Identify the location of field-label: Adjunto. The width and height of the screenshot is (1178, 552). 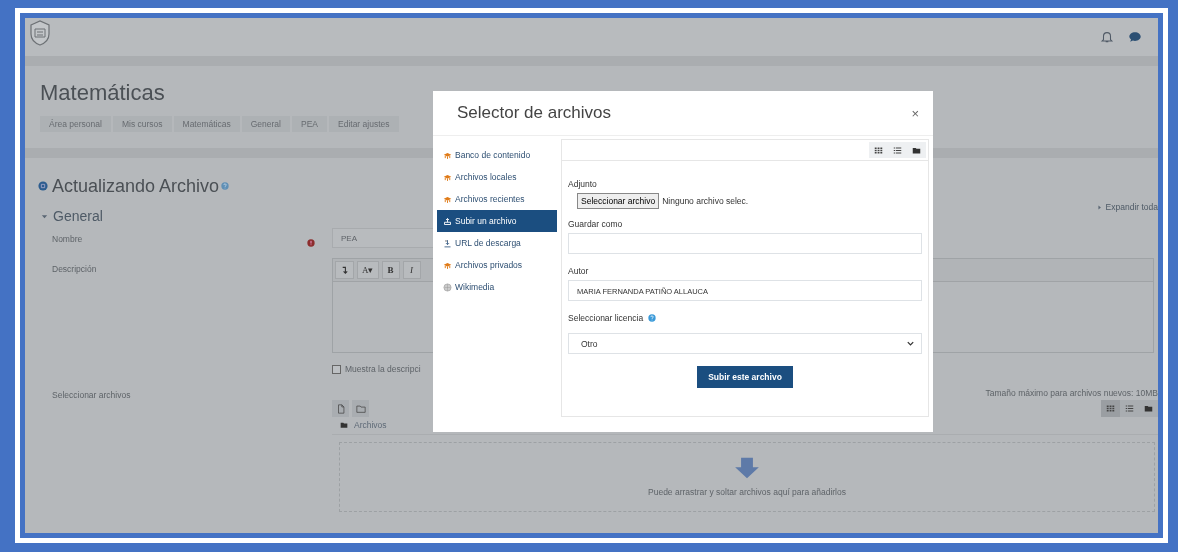
(583, 184).